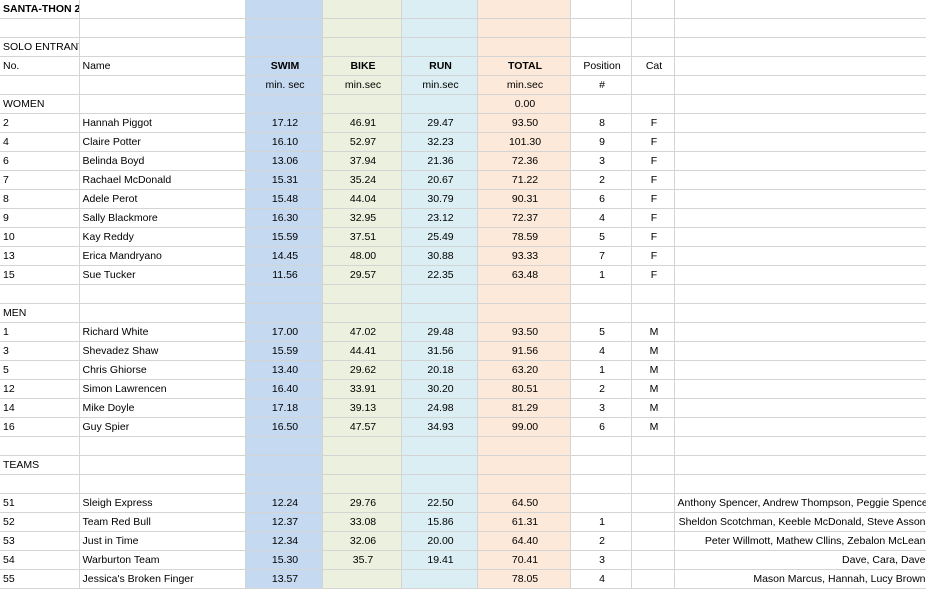 Image resolution: width=926 pixels, height=589 pixels. Describe the element at coordinates (284, 218) in the screenshot. I see `cell-swim: 16.30` at that location.